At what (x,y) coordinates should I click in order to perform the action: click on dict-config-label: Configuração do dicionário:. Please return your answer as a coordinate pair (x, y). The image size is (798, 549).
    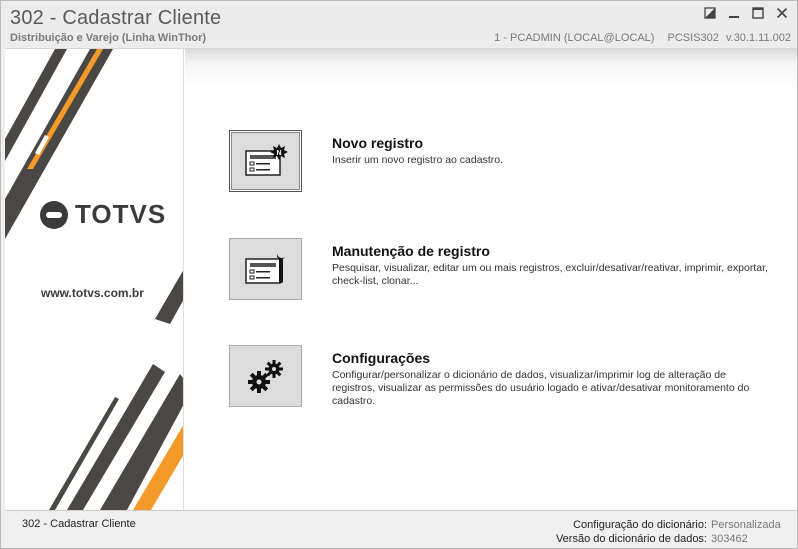
    Looking at the image, I should click on (640, 525).